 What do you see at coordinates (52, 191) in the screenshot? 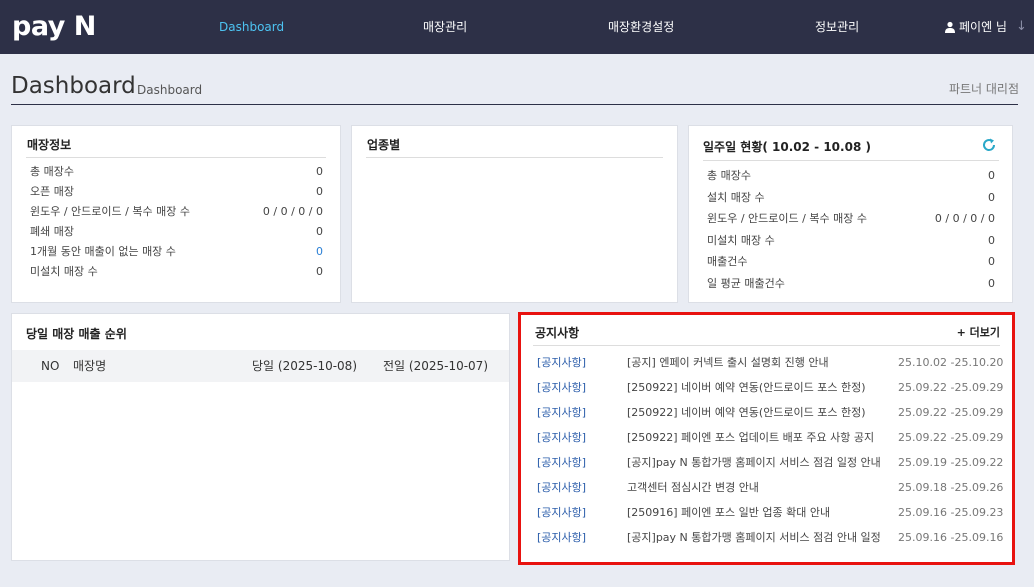
I see `stat-label: 오픈 매장` at bounding box center [52, 191].